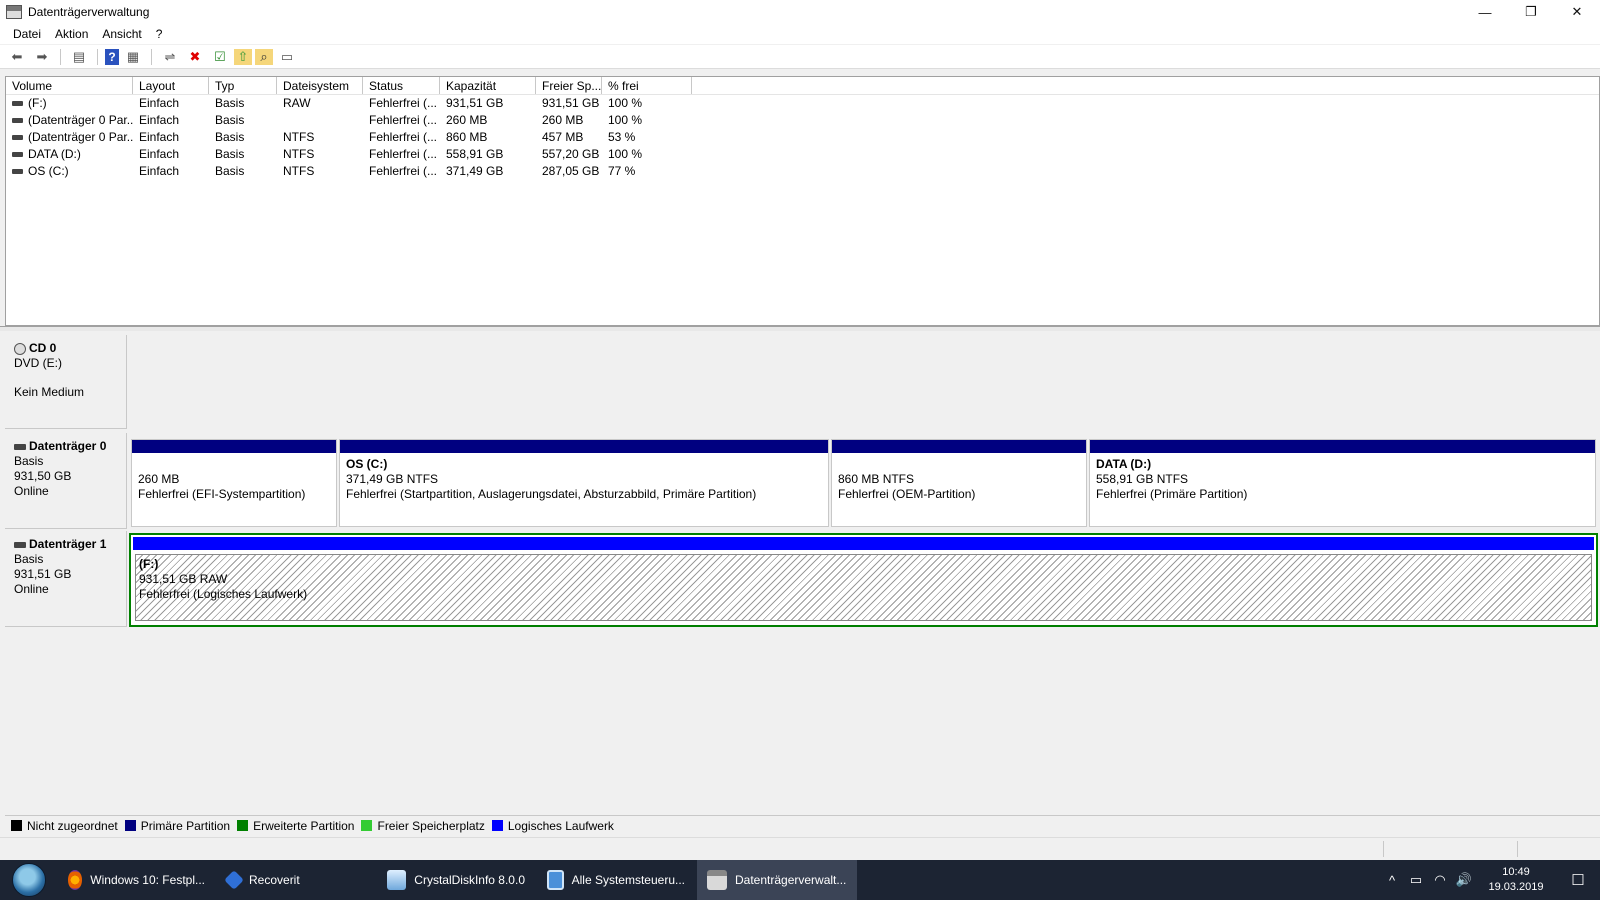 The width and height of the screenshot is (1600, 900). I want to click on hard-disk-icon, so click(20, 446).